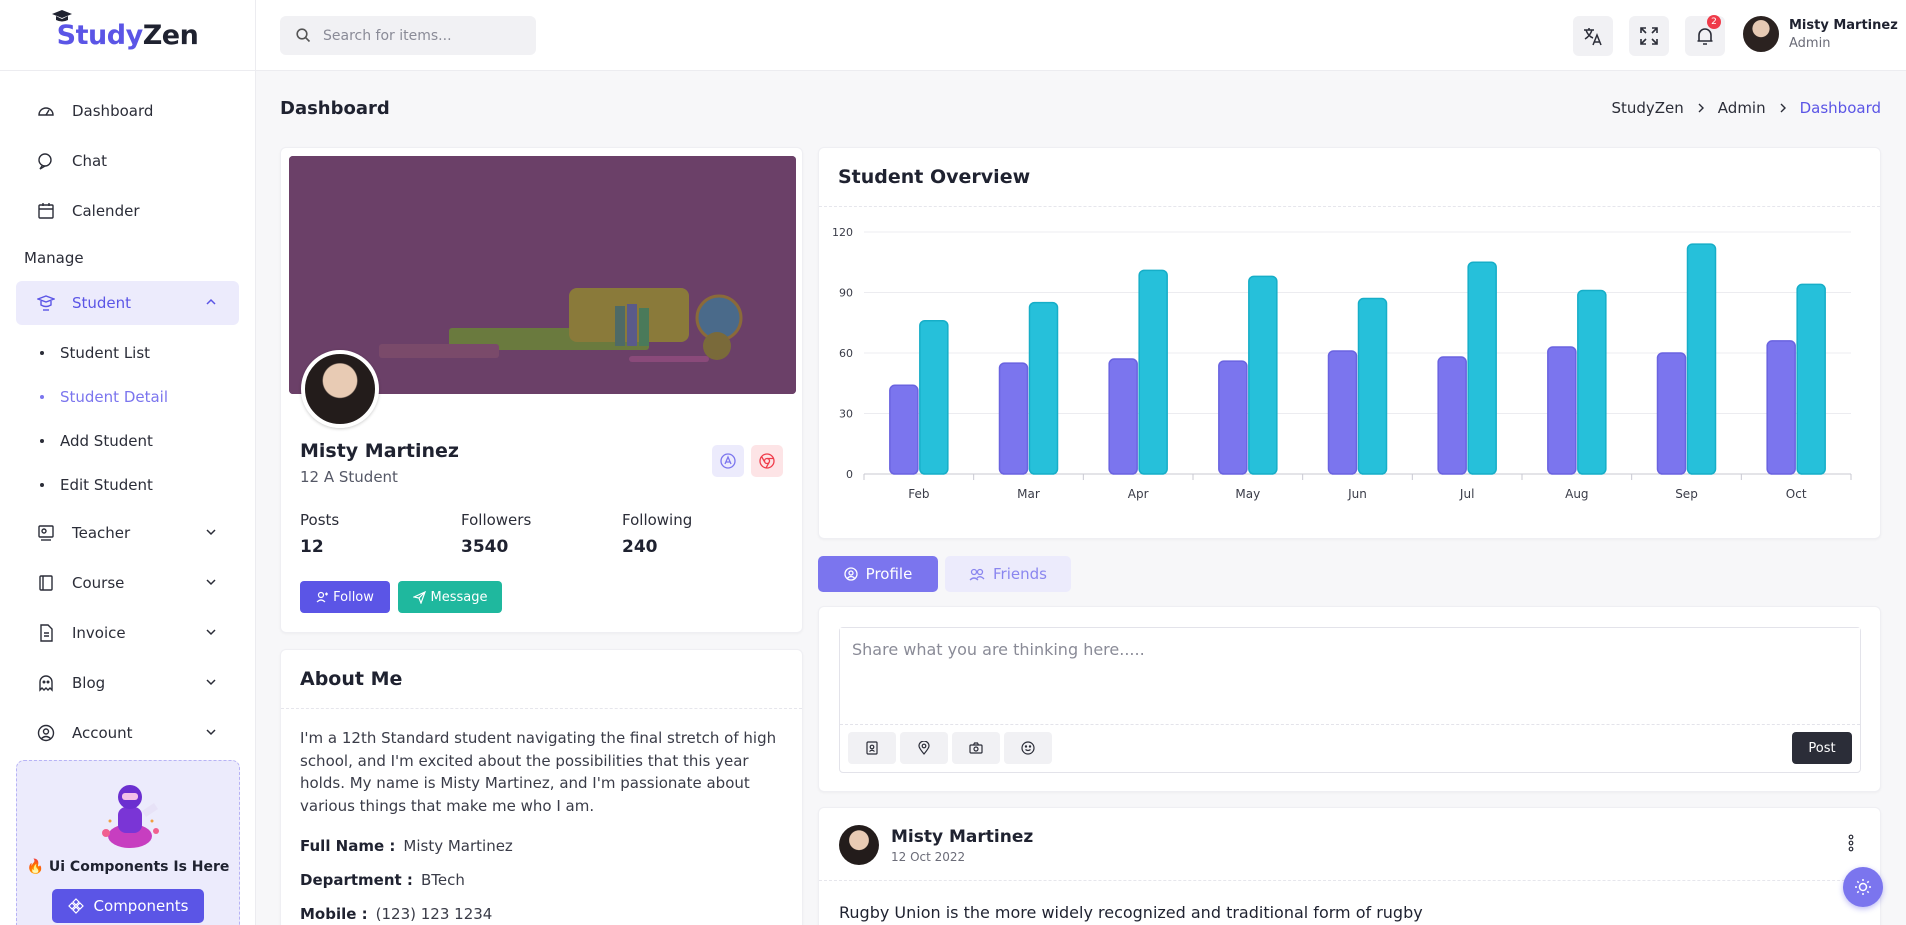  Describe the element at coordinates (1576, 494) in the screenshot. I see `x-tick-label: Aug` at that location.